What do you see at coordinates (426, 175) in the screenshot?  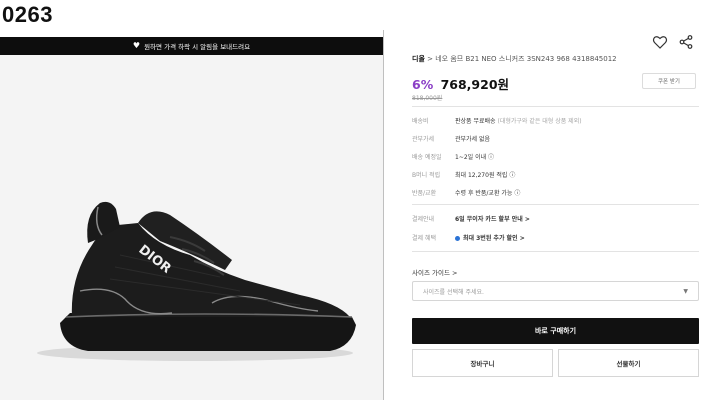 I see `info-label: B머니 적립` at bounding box center [426, 175].